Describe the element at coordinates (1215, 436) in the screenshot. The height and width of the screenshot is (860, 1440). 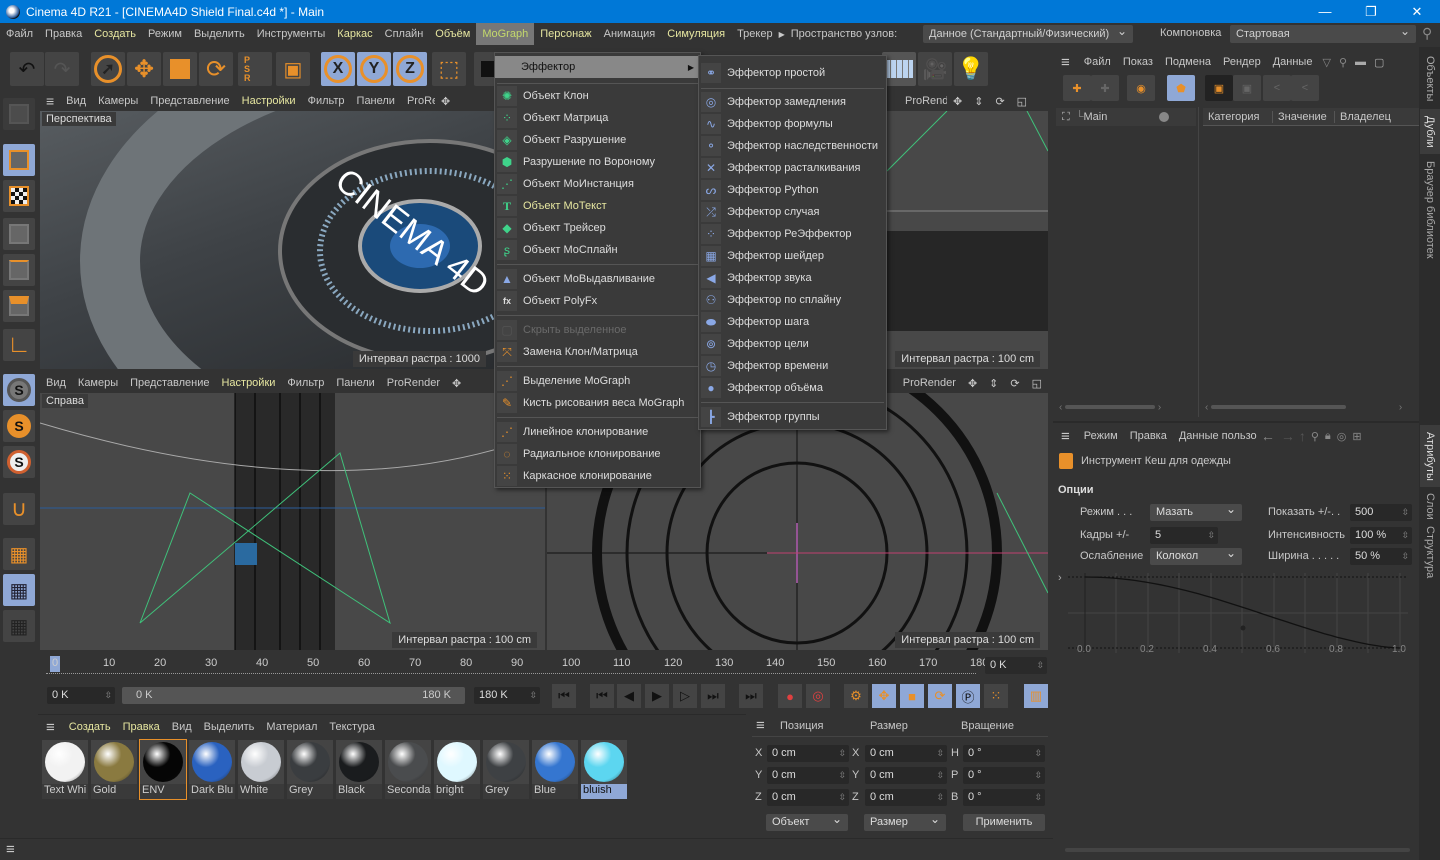
I see `attr-menu-userdata: Данные пользо` at that location.